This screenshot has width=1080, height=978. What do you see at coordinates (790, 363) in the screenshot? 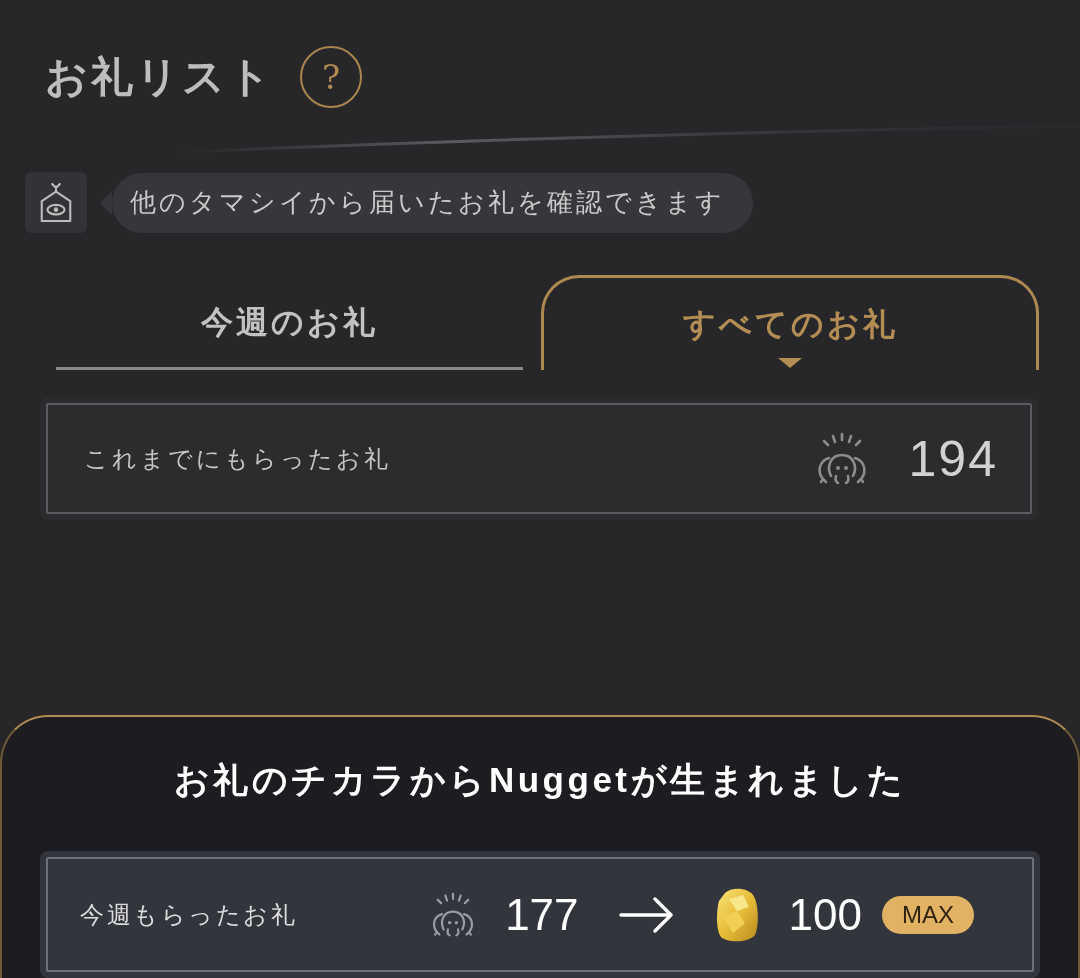
I see `caret-icon` at bounding box center [790, 363].